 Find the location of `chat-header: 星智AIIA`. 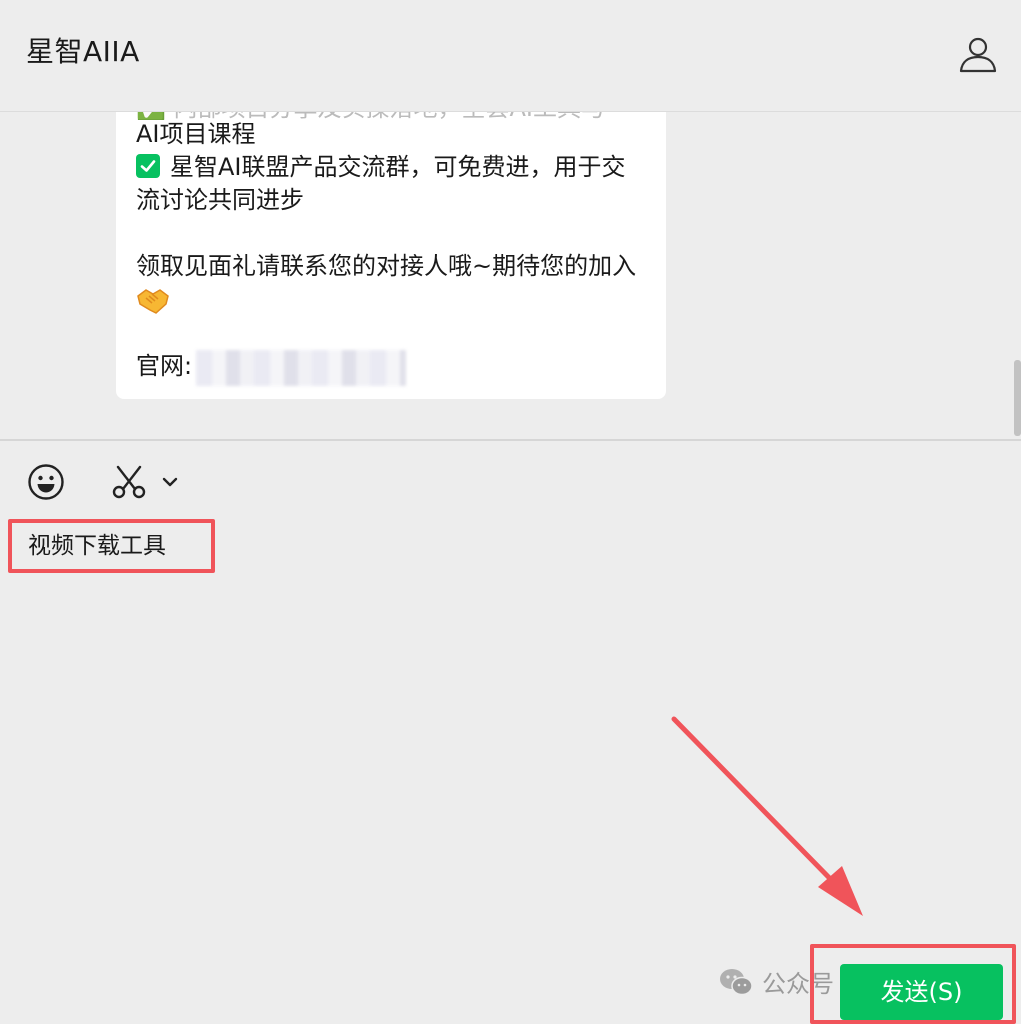

chat-header: 星智AIIA is located at coordinates (510, 56).